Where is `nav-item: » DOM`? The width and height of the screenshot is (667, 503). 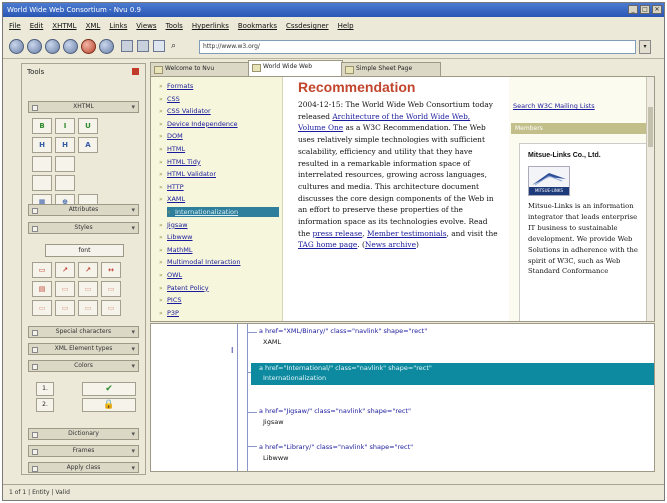 nav-item: » DOM is located at coordinates (171, 136).